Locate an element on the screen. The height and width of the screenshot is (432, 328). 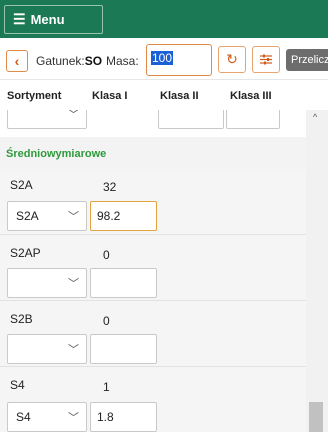
table-row: ﹀ is located at coordinates (153, 120).